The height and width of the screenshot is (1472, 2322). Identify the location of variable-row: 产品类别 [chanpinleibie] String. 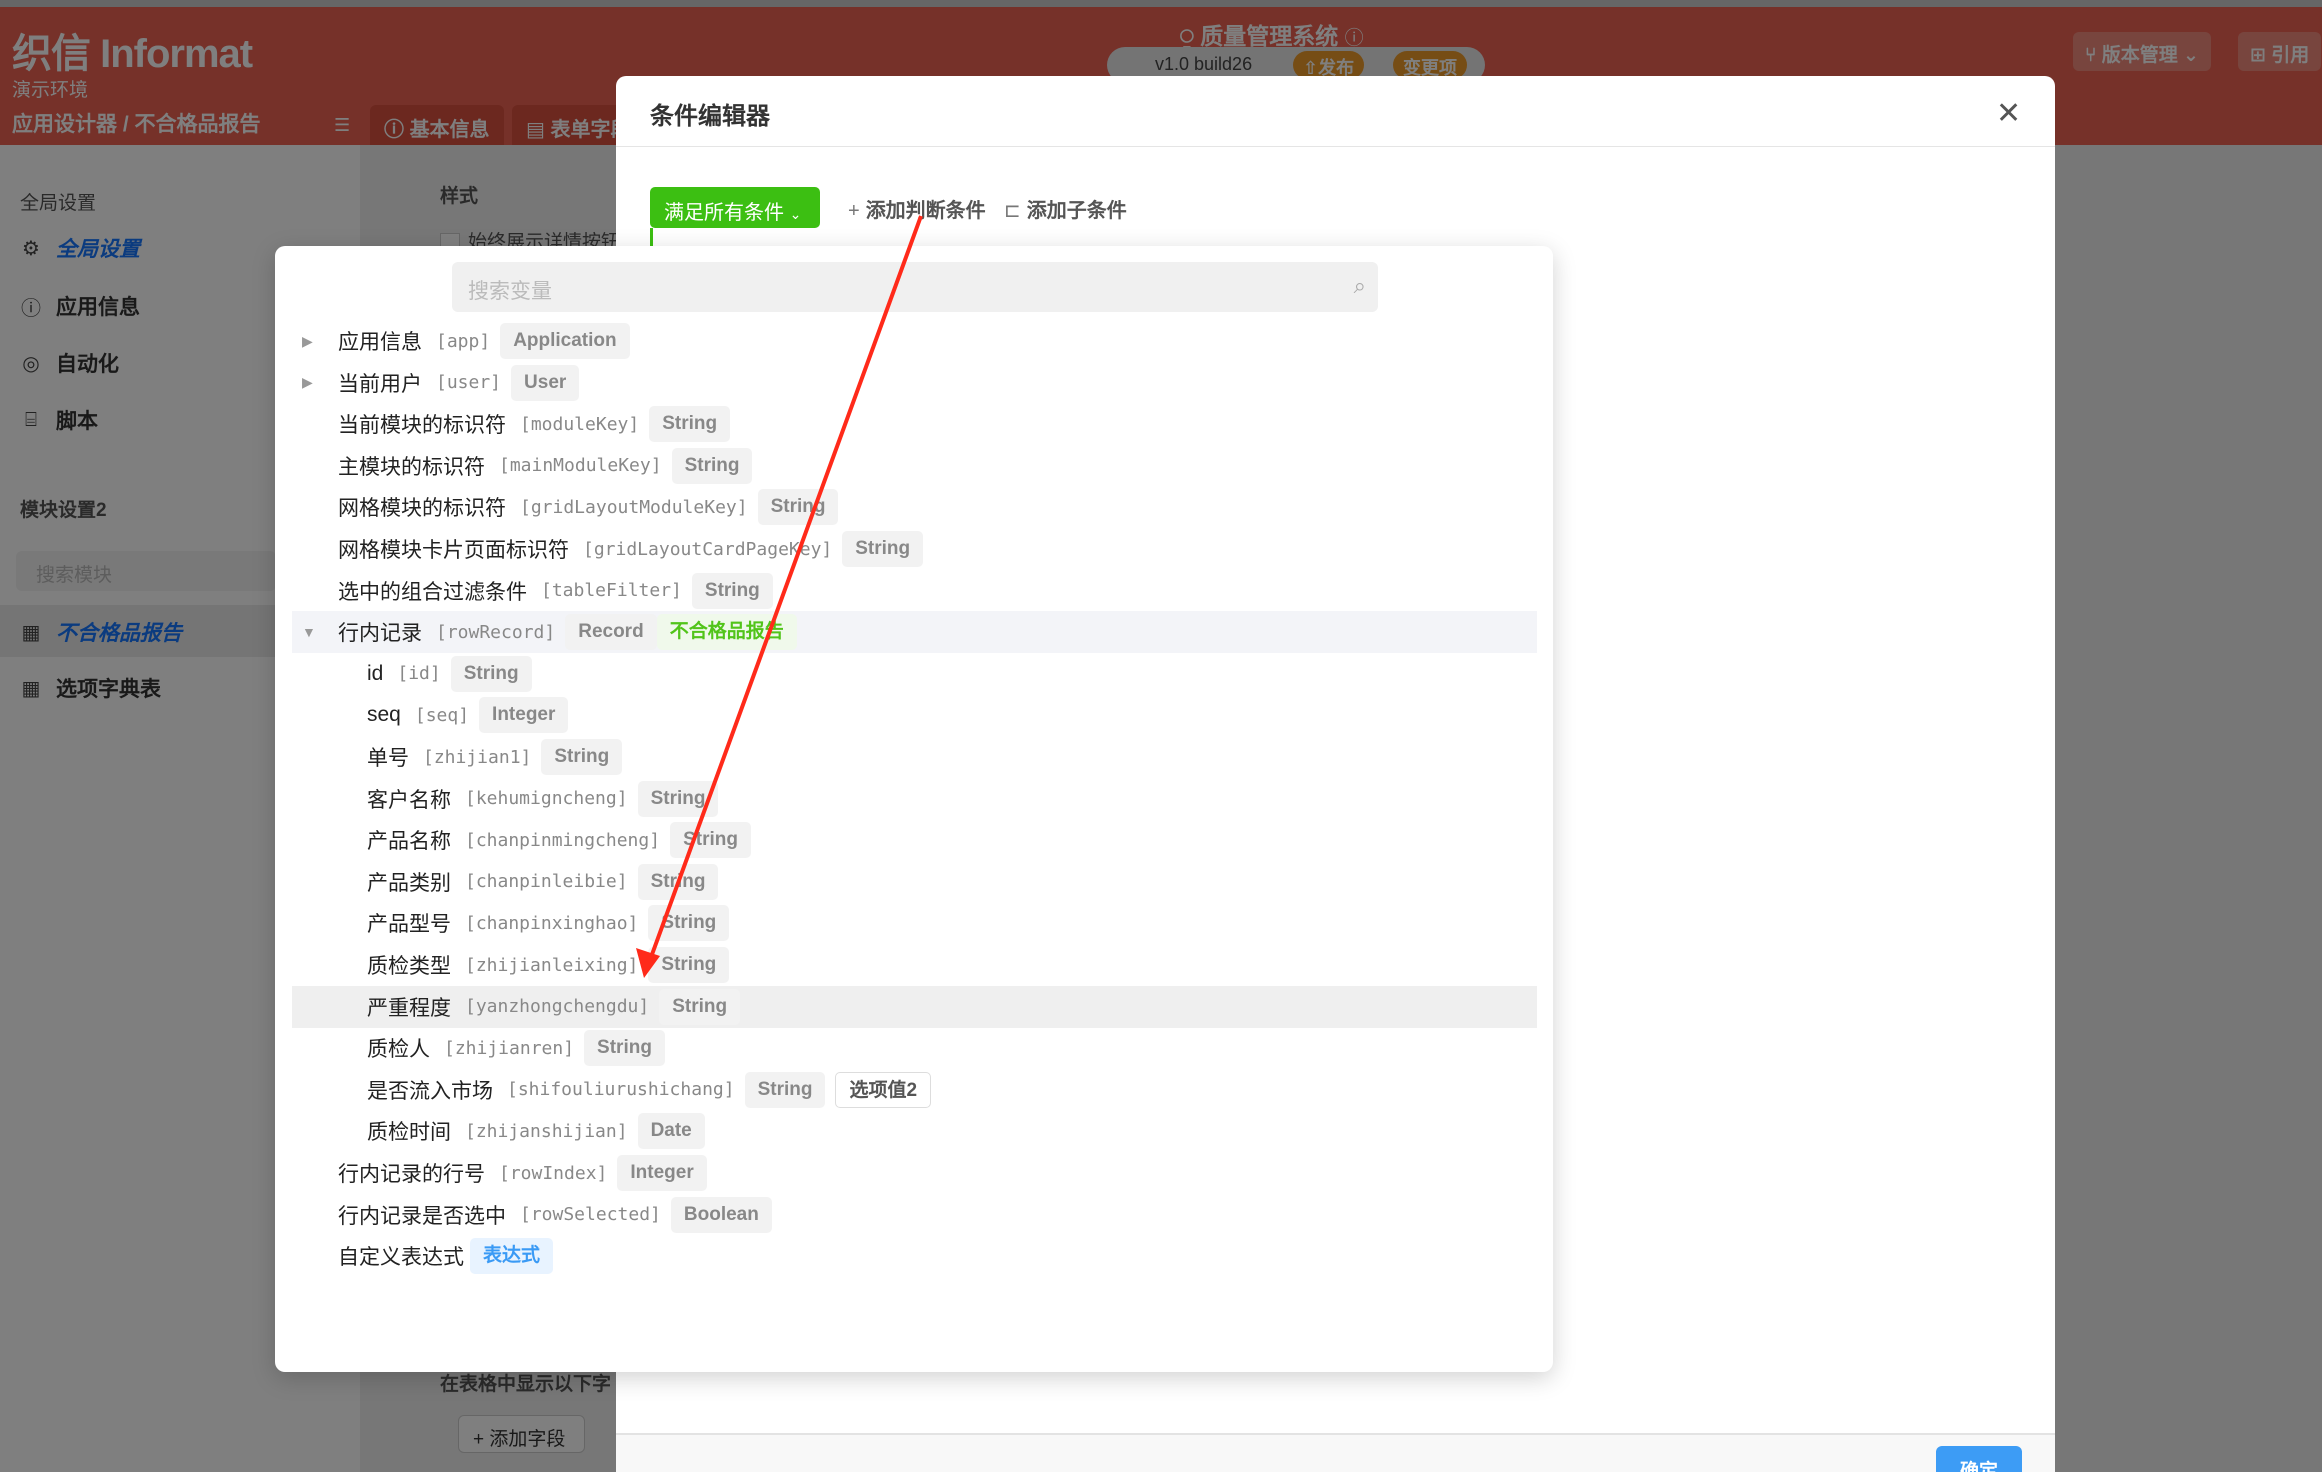
(914, 882).